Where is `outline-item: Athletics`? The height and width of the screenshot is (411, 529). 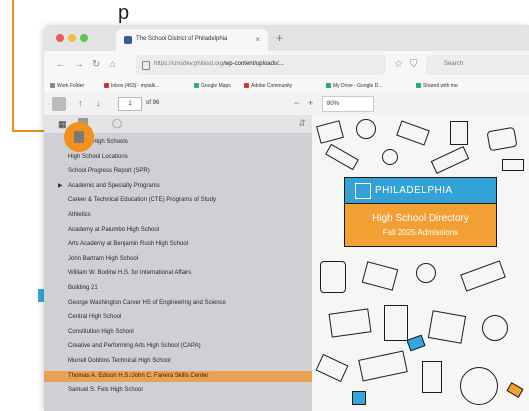 outline-item: Athletics is located at coordinates (178, 215).